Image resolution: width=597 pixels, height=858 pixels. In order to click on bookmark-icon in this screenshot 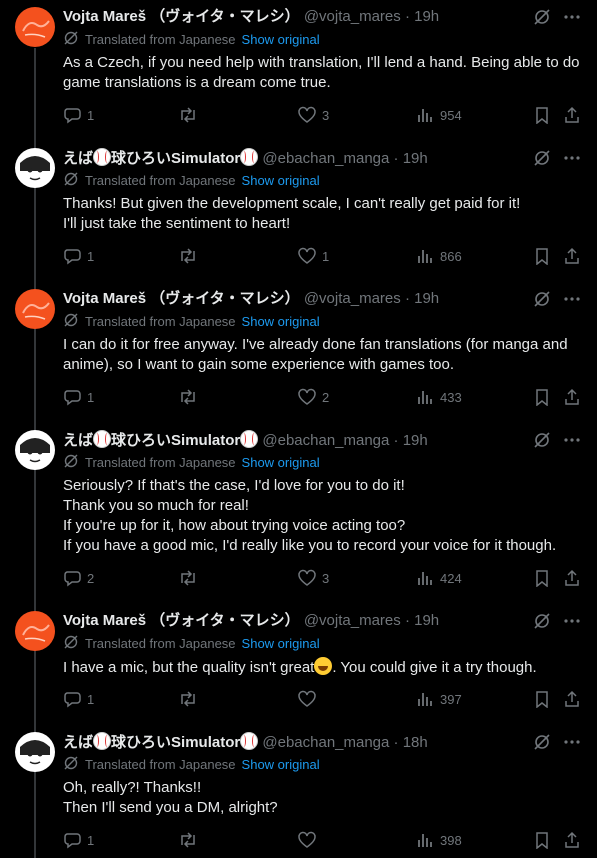, I will do `click(542, 397)`.